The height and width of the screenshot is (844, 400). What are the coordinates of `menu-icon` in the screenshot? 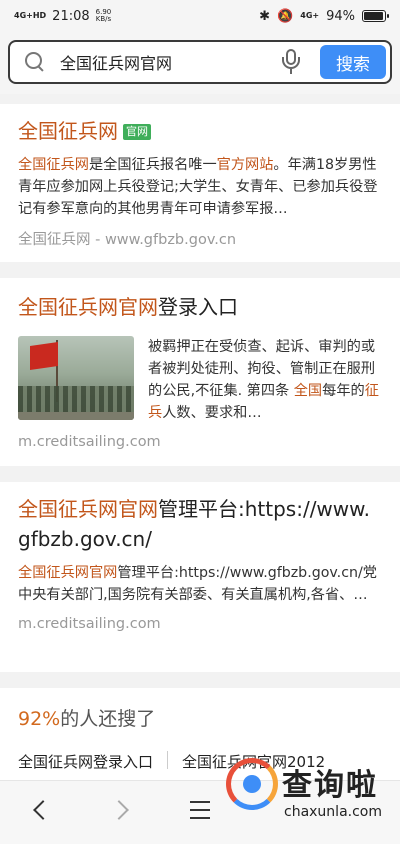 It's located at (200, 810).